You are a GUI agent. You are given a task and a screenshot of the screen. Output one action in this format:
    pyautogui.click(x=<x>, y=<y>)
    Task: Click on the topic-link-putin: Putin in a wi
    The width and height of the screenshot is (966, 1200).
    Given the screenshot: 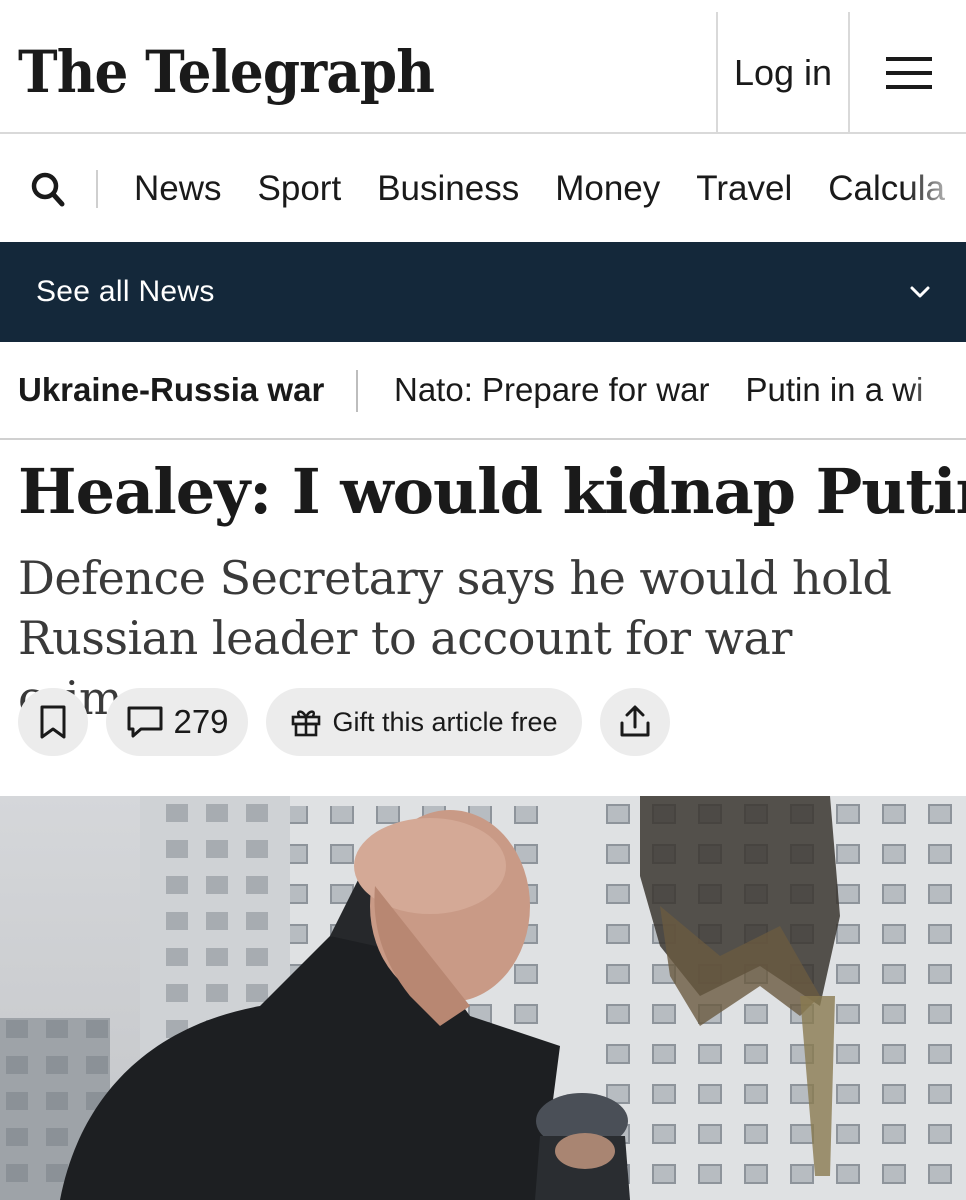 What is the action you would take?
    pyautogui.click(x=834, y=390)
    